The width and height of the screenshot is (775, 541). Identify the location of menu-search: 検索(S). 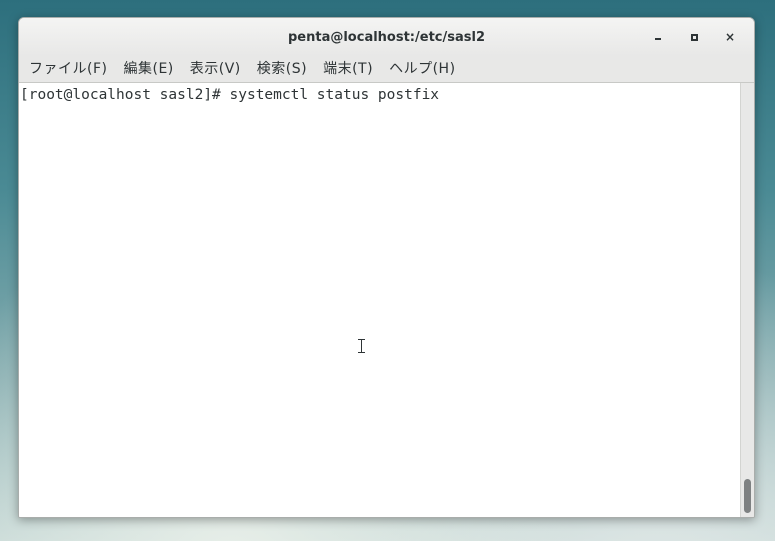
(282, 69).